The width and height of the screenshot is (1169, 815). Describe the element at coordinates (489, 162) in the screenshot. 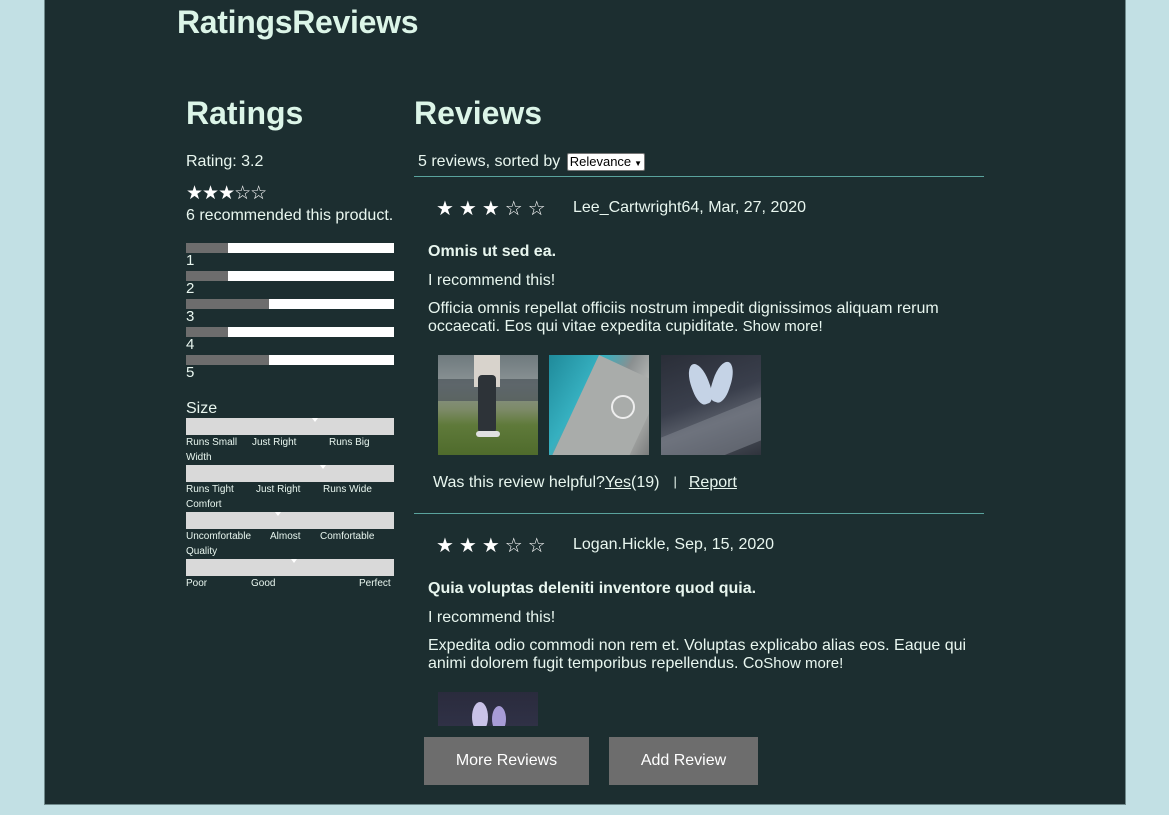

I see `review-count-text: 5 reviews, sorted by` at that location.